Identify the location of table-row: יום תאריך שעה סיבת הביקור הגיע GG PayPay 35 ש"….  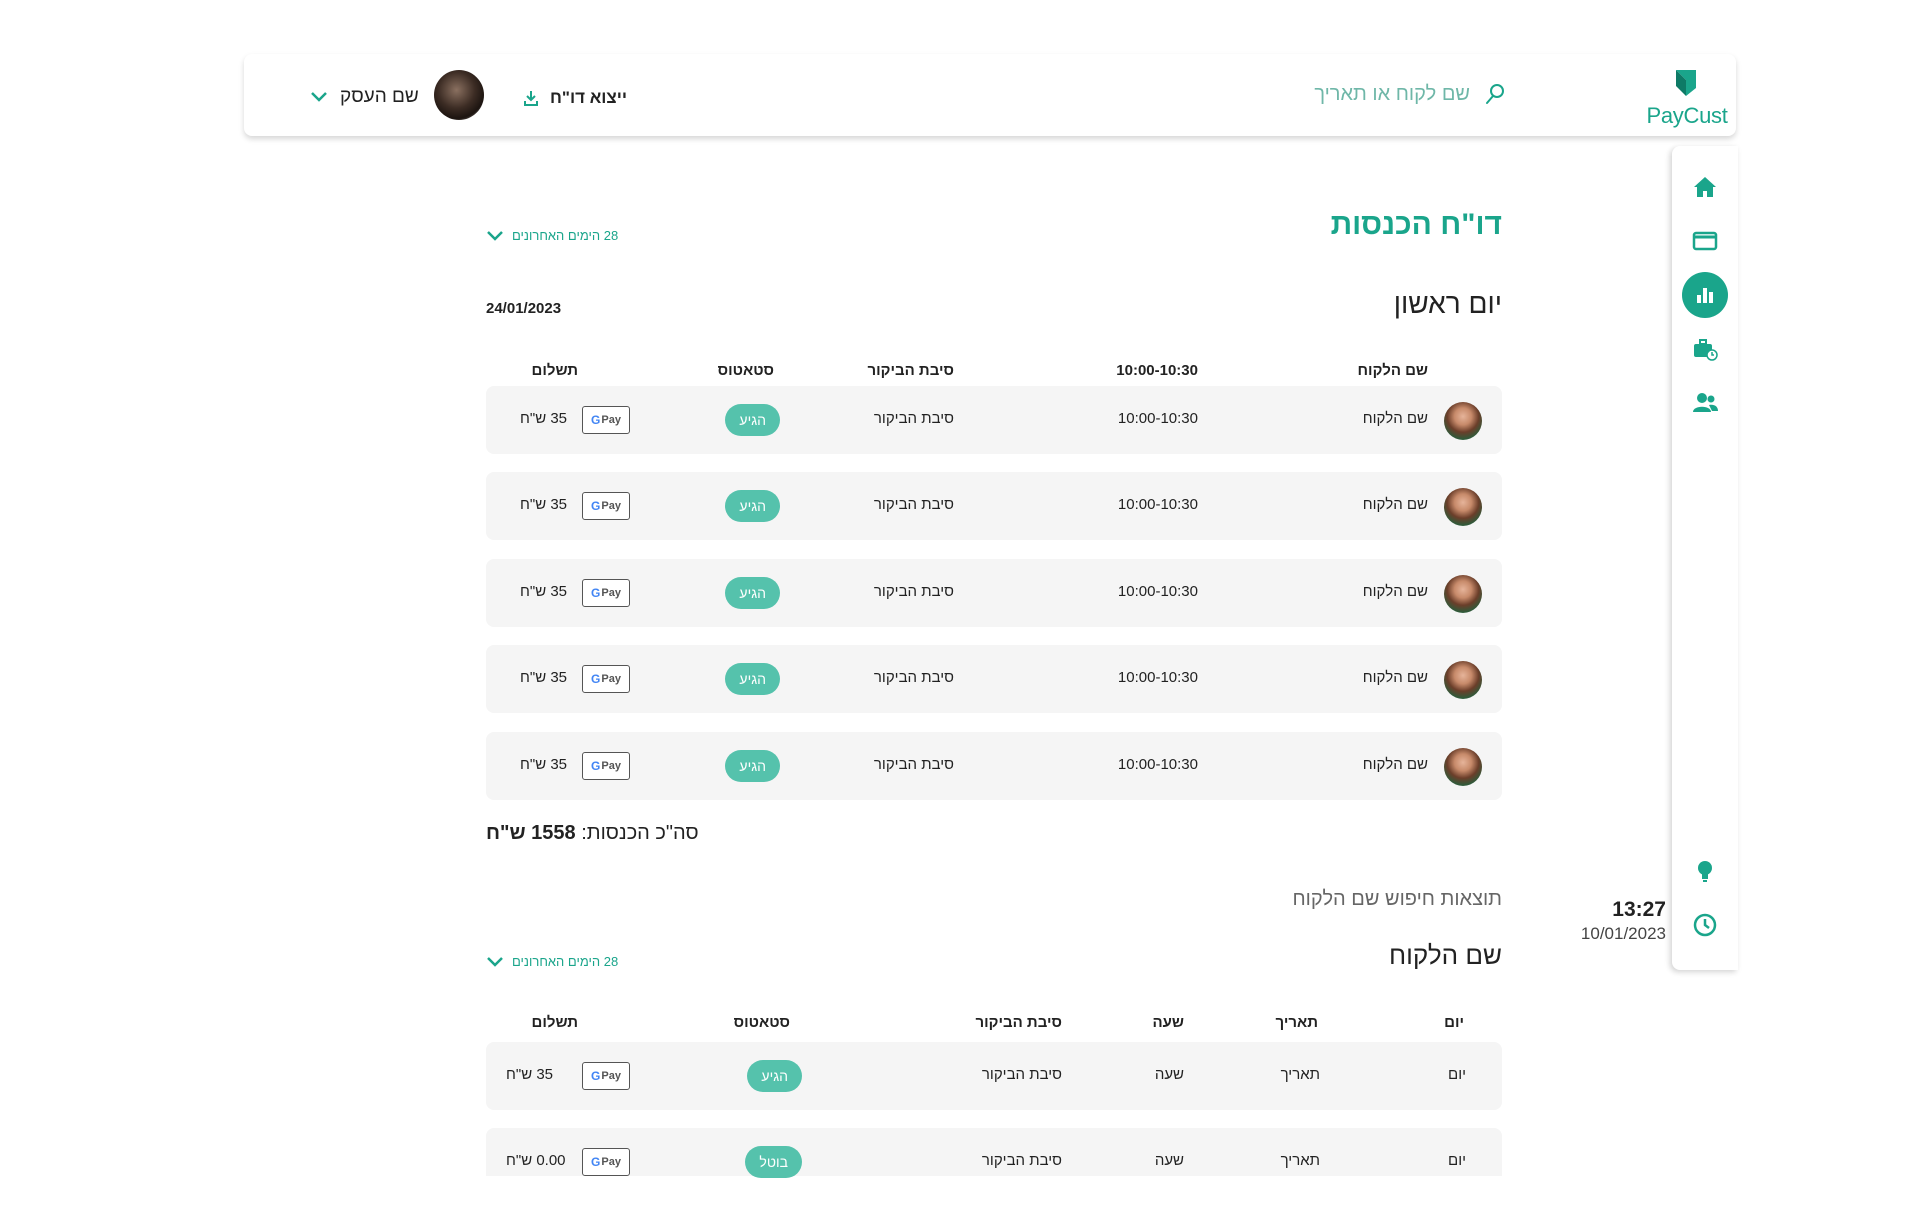
(994, 1076).